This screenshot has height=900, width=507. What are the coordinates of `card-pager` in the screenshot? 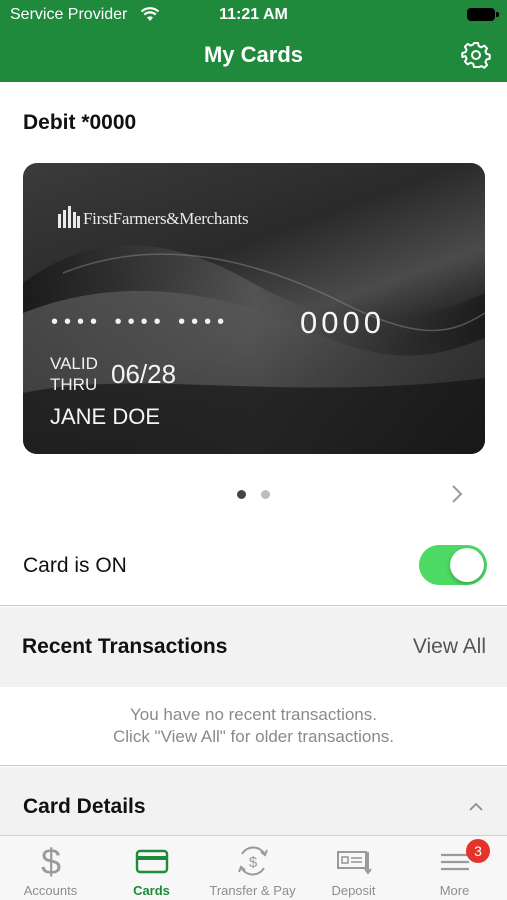 It's located at (253, 494).